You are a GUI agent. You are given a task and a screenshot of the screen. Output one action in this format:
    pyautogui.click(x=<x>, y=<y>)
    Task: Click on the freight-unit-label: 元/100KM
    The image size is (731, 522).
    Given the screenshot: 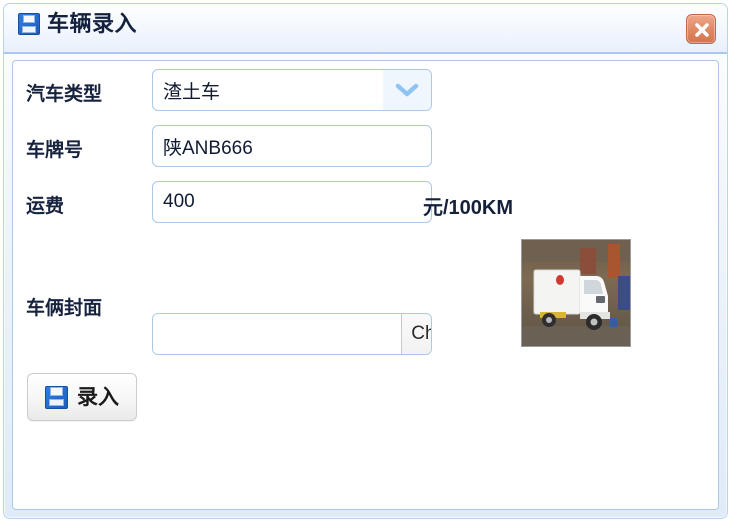 What is the action you would take?
    pyautogui.click(x=468, y=208)
    